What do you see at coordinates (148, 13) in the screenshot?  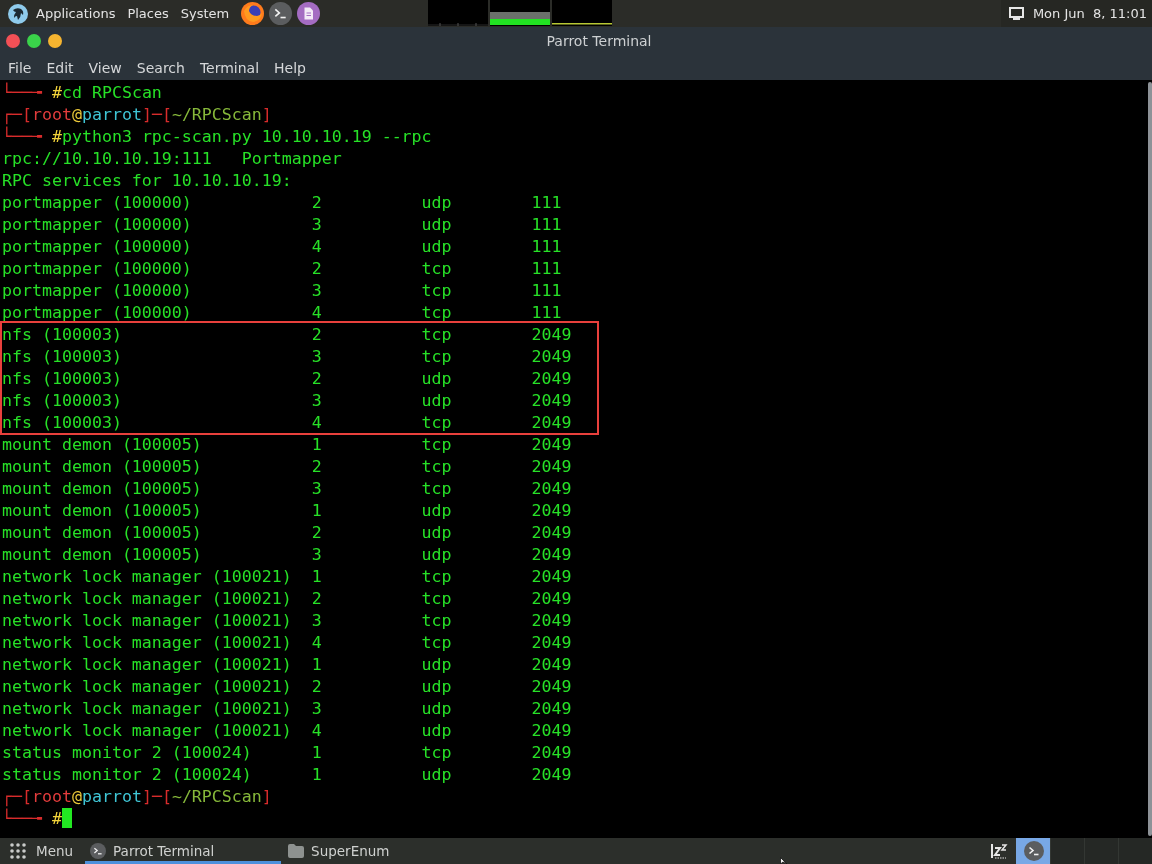 I see `panel-menu: Places` at bounding box center [148, 13].